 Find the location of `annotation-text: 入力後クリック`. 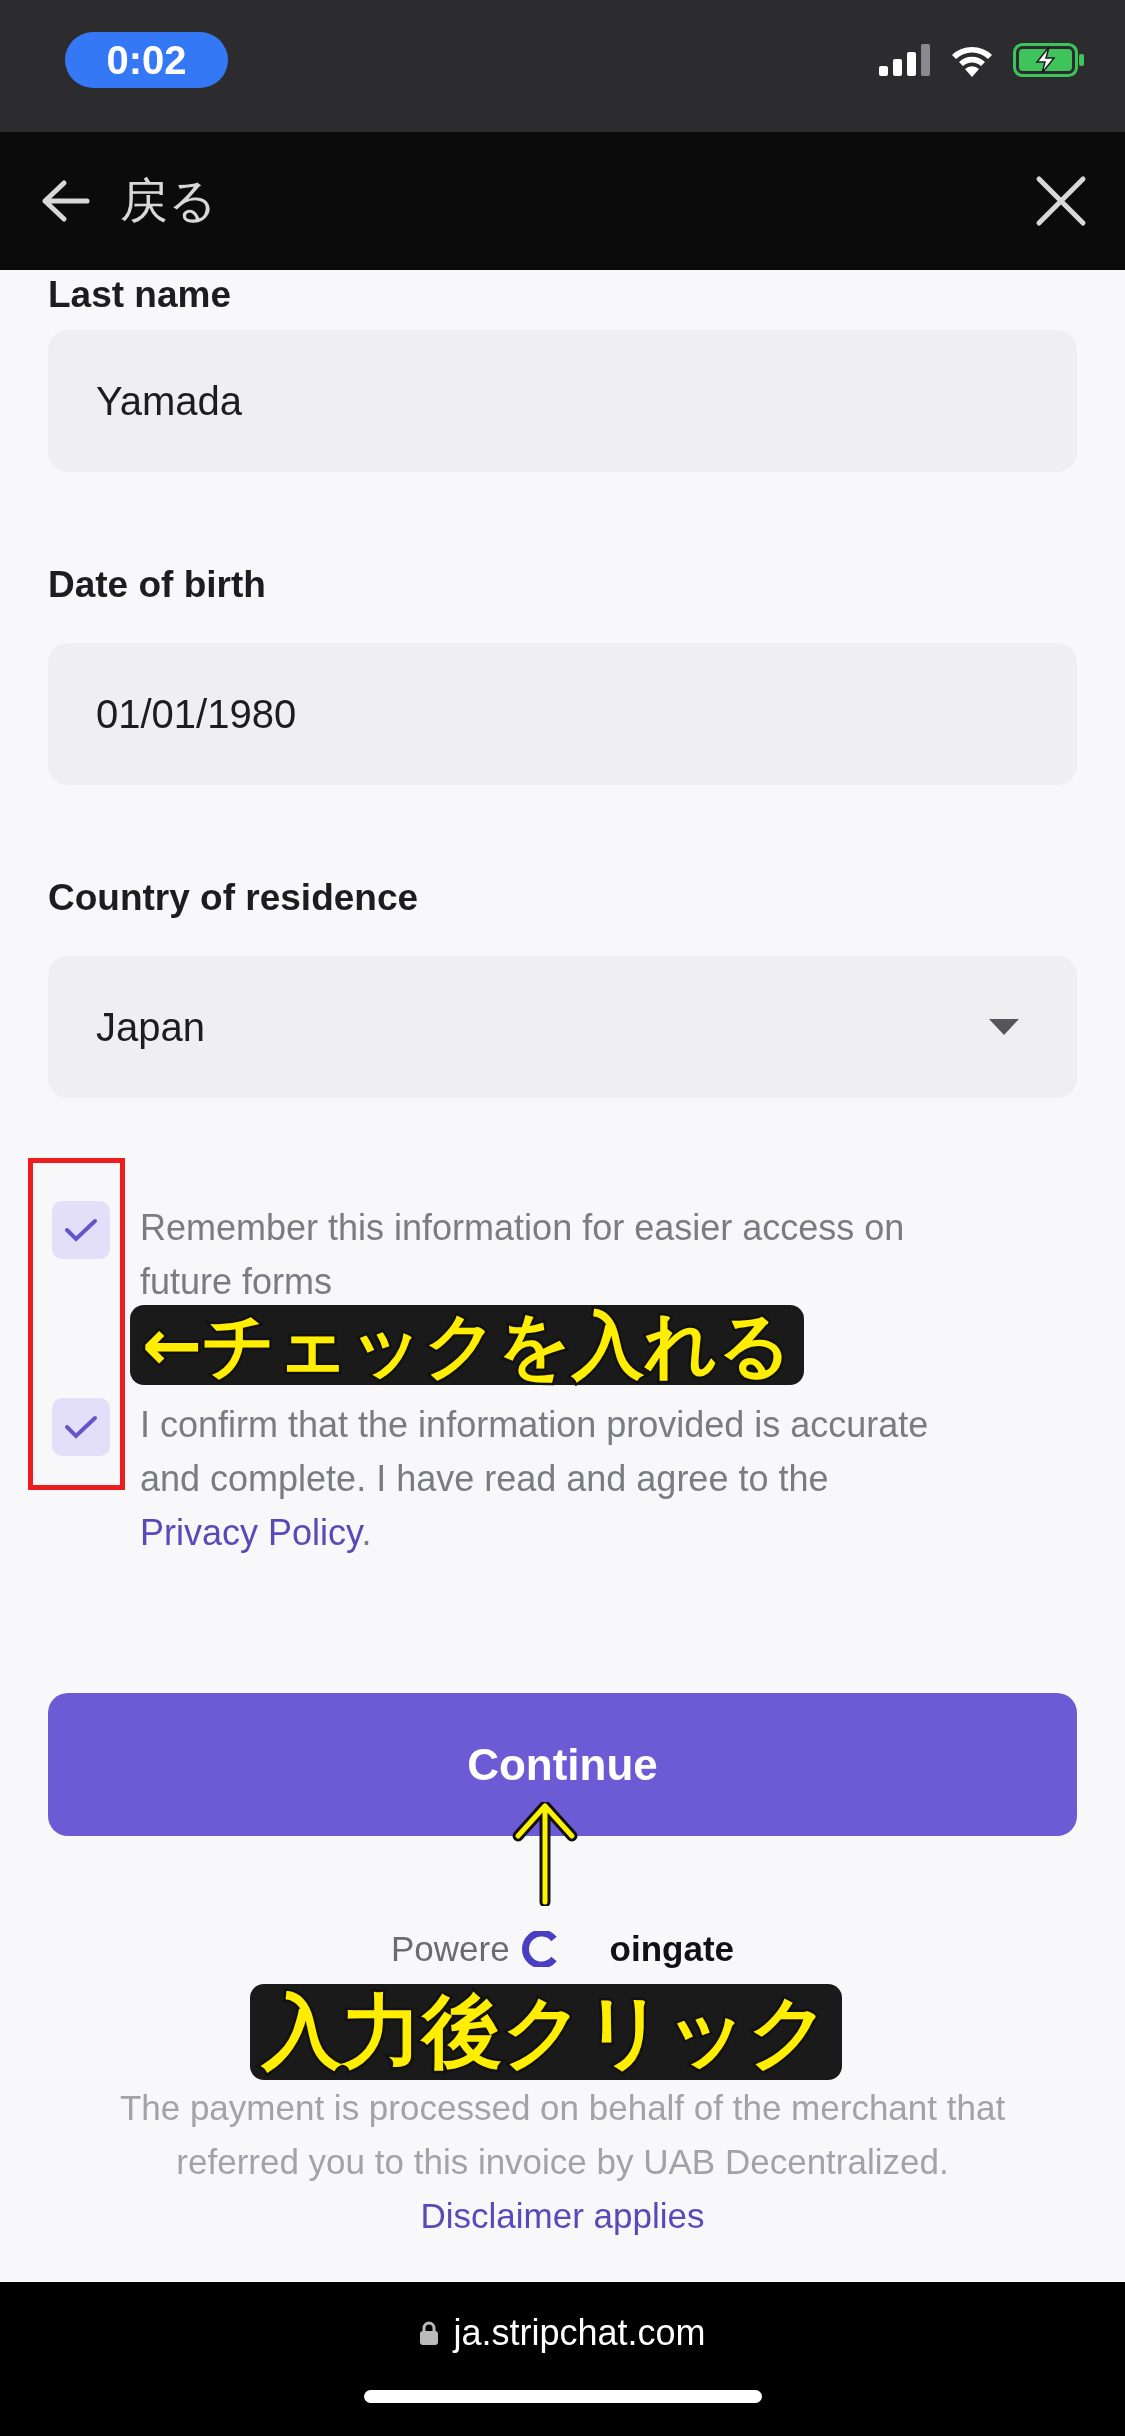

annotation-text: 入力後クリック is located at coordinates (546, 2032).